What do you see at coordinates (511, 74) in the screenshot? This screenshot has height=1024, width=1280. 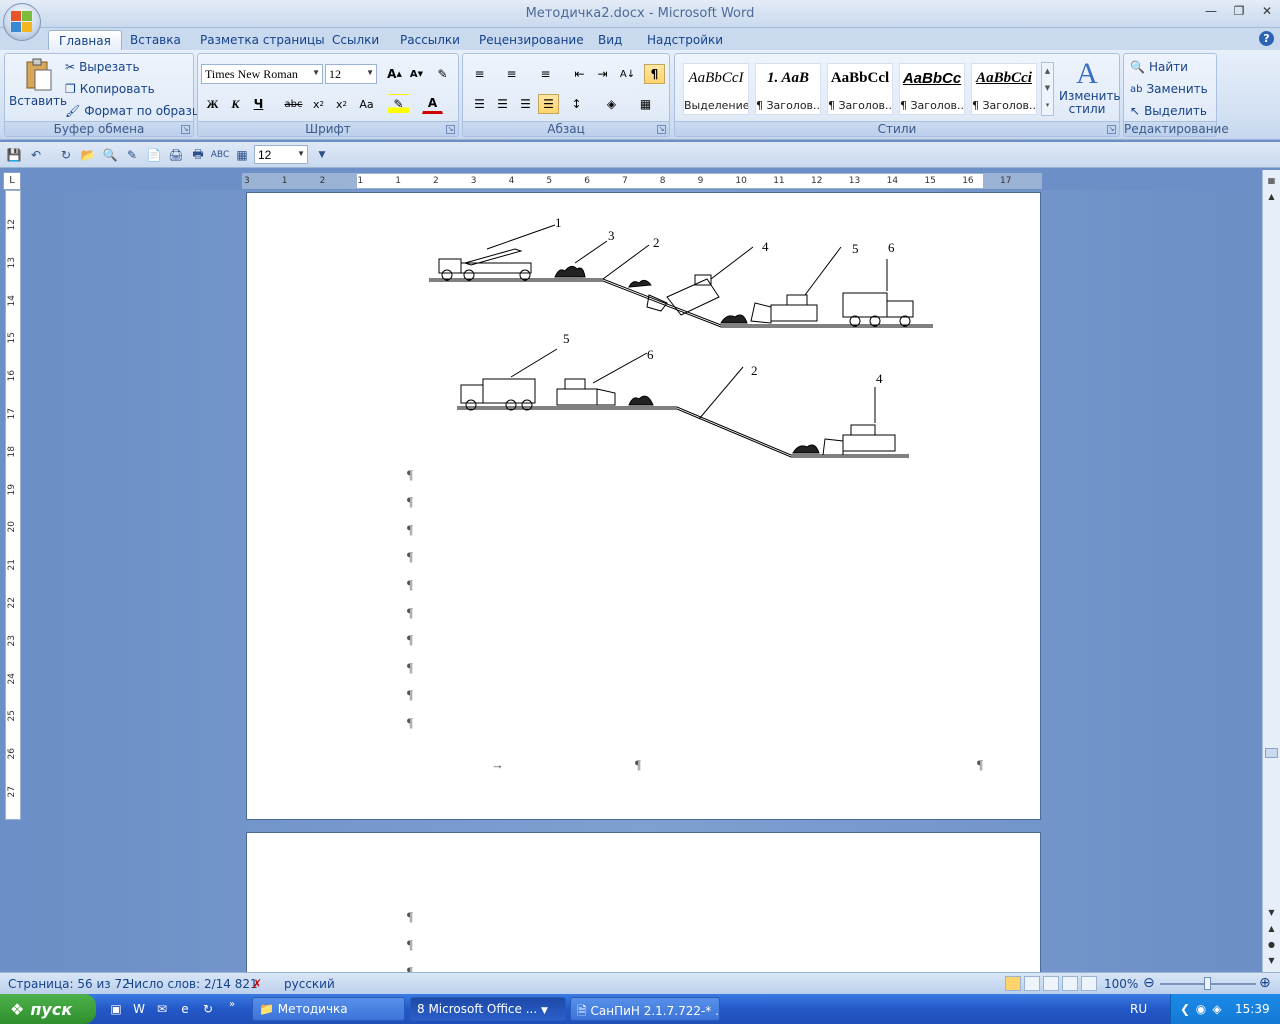 I see `numbering-icon: ≡` at bounding box center [511, 74].